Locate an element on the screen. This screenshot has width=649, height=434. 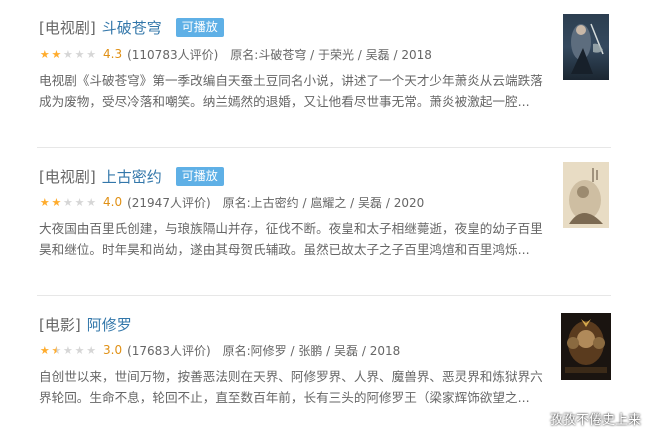
rating-score: 4.3 is located at coordinates (113, 54).